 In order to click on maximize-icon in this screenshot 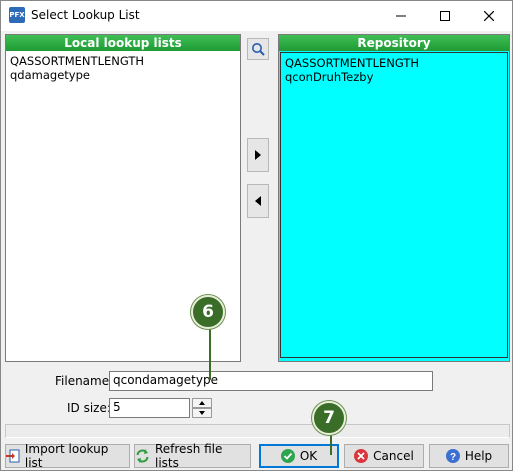, I will do `click(445, 16)`.